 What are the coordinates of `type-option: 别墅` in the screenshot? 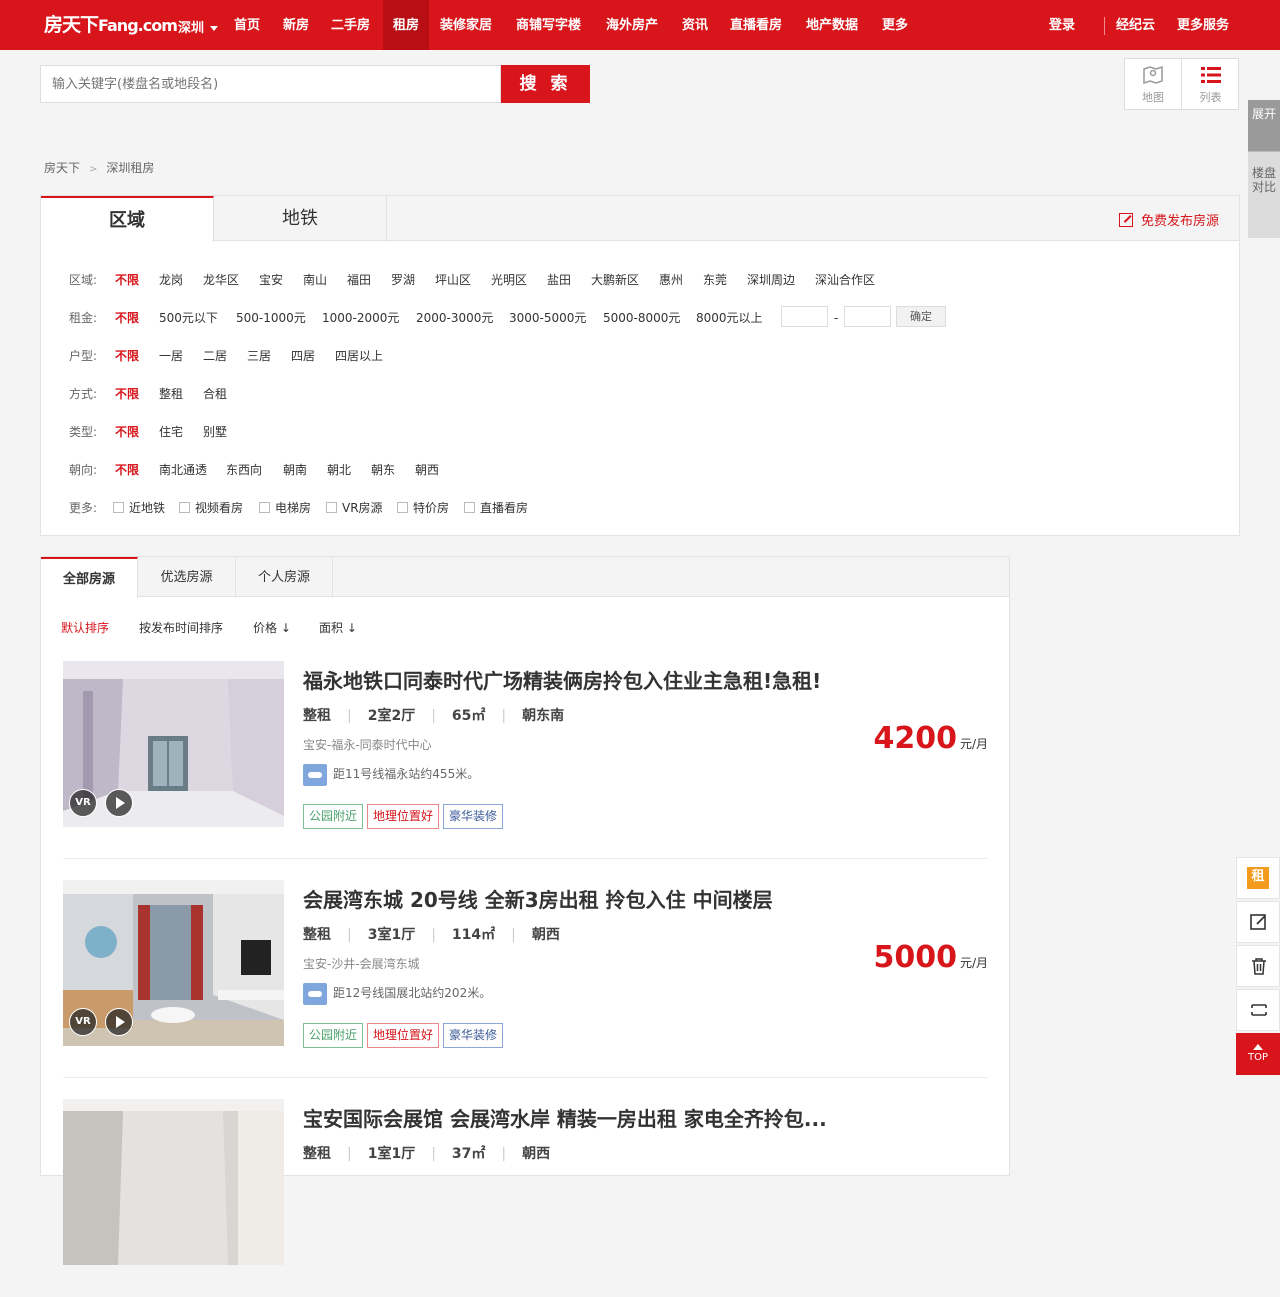 It's located at (215, 432).